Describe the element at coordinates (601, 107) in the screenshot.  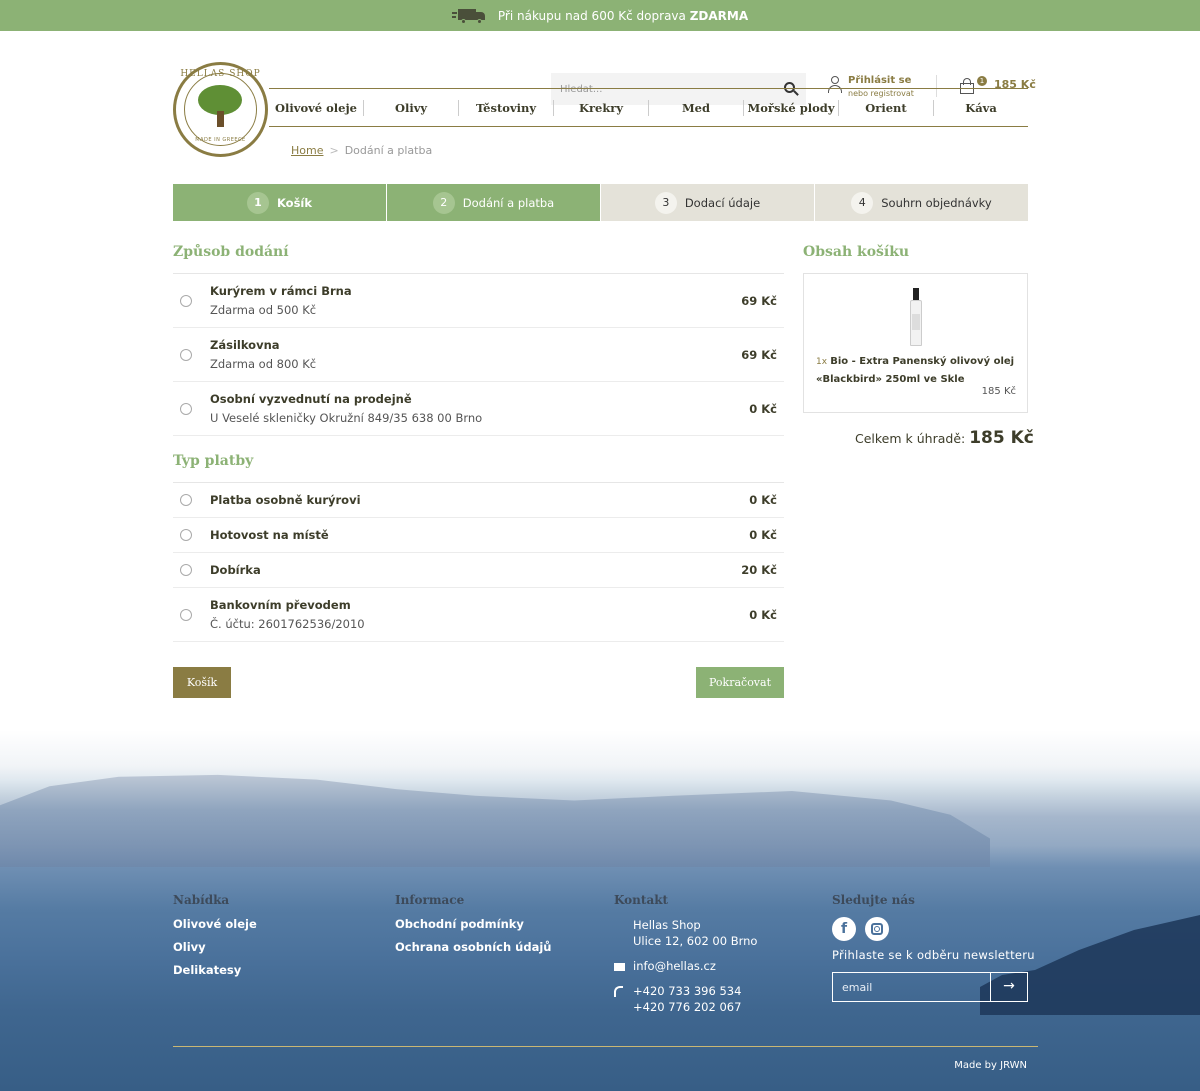
I see `nav-item-crackers: Krekry` at that location.